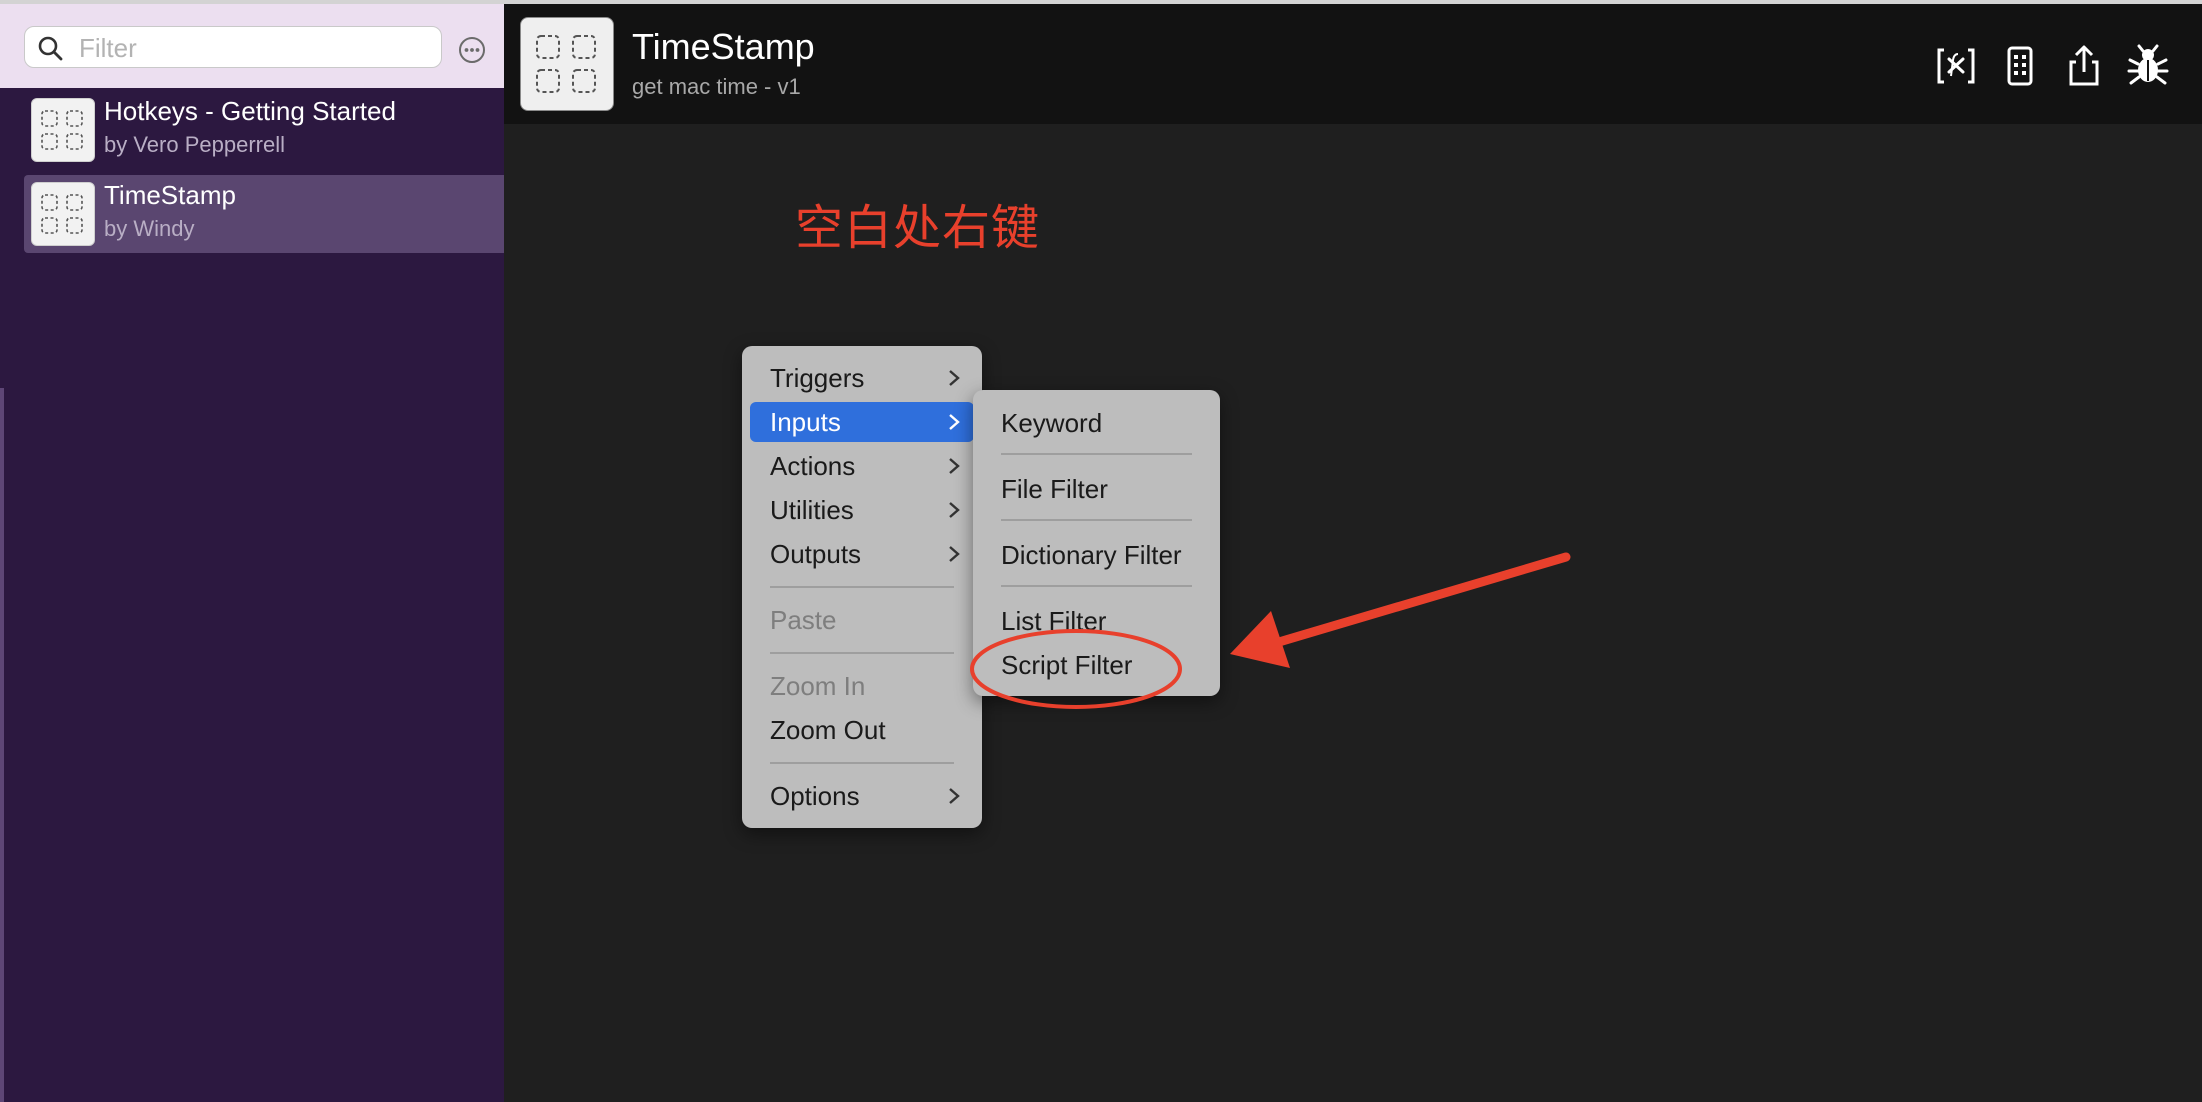 The image size is (2202, 1102). I want to click on submenu-item-dictionary-filter: Dictionary Filter, so click(1091, 555).